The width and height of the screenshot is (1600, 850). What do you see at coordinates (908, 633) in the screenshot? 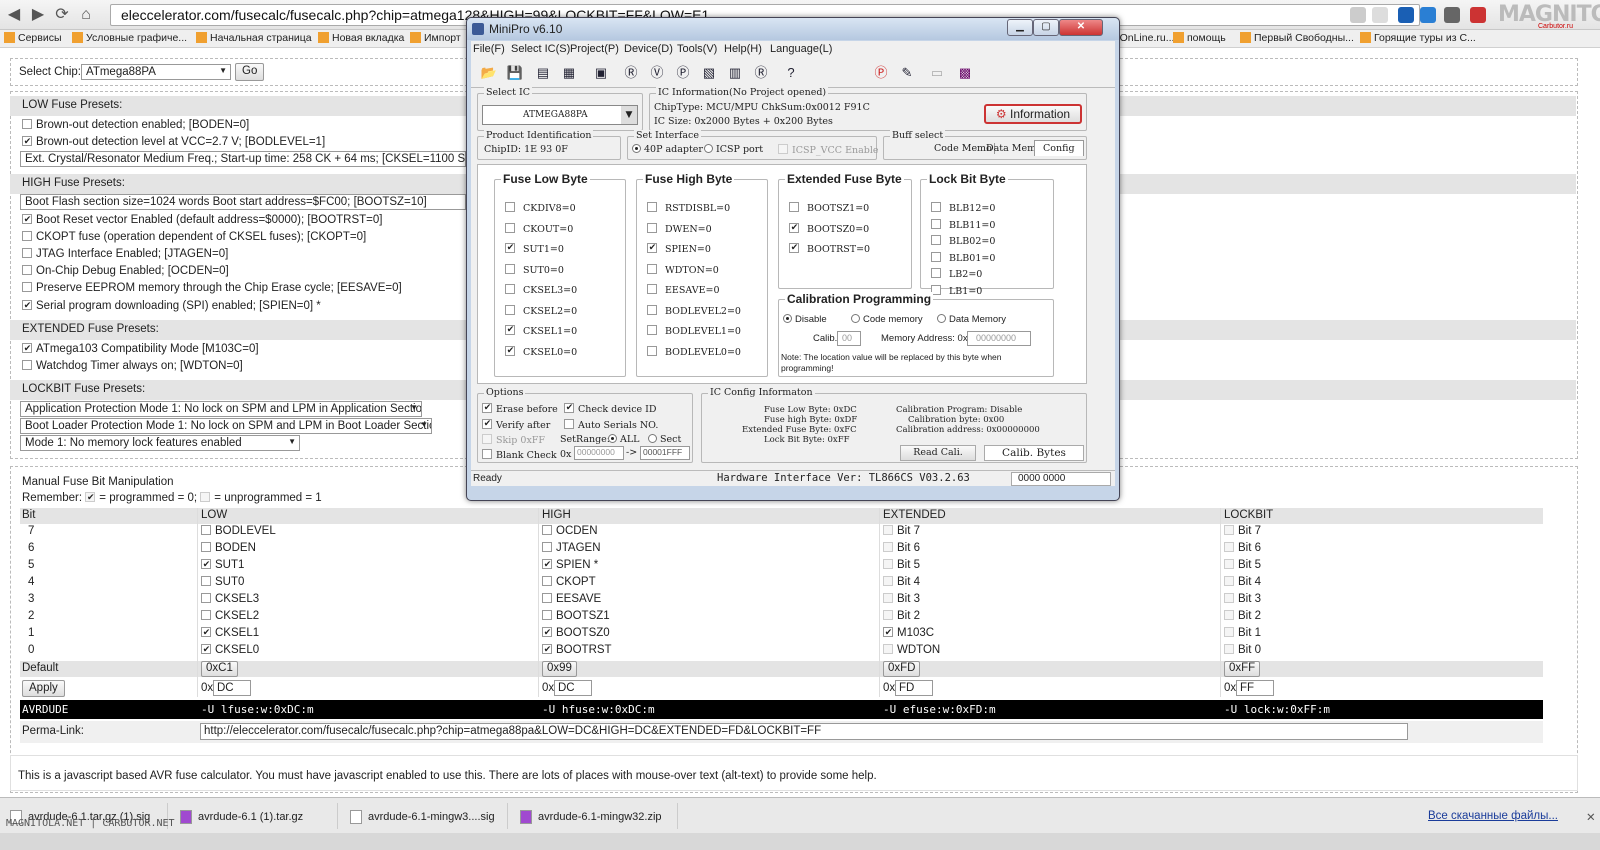
I see `fuse-bit-ext: M103C` at bounding box center [908, 633].